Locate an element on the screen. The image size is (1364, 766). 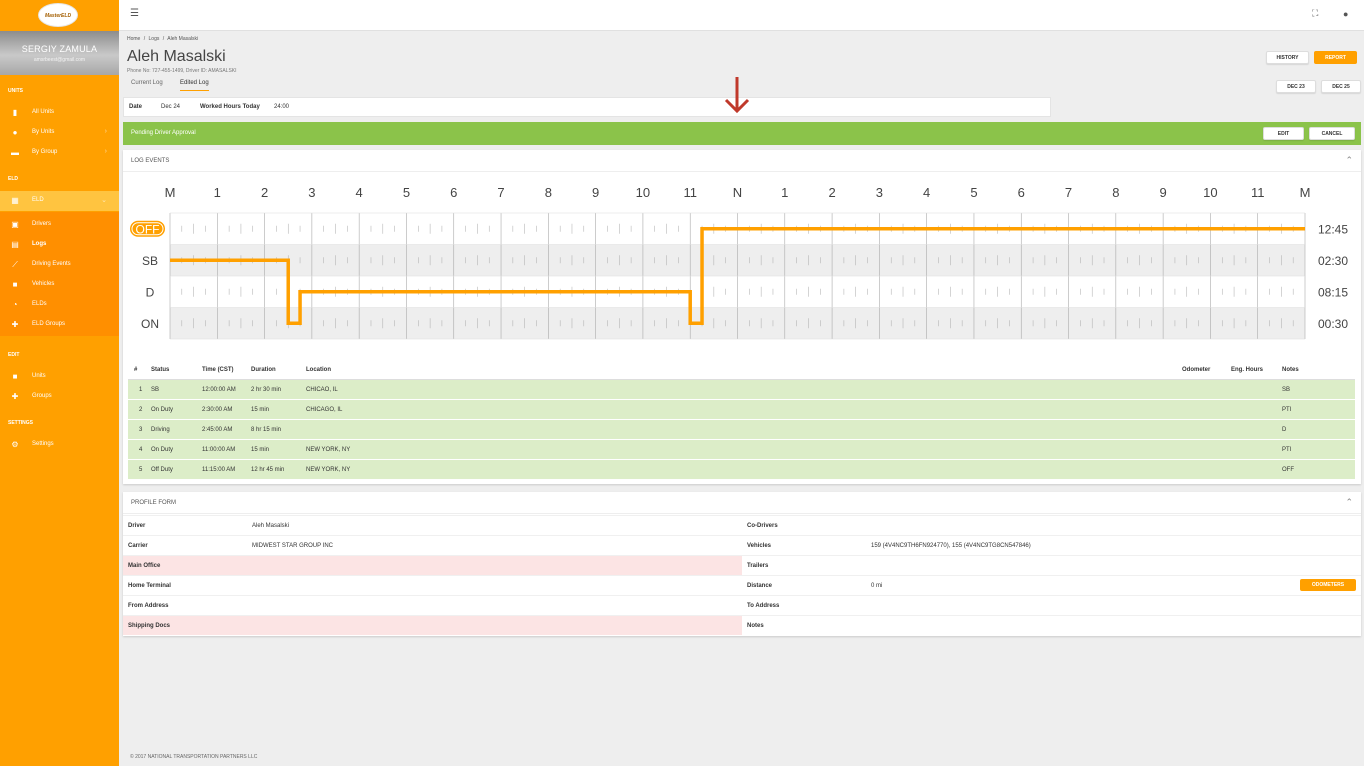
speedometer-icon: ◔ is located at coordinates (15, 304).